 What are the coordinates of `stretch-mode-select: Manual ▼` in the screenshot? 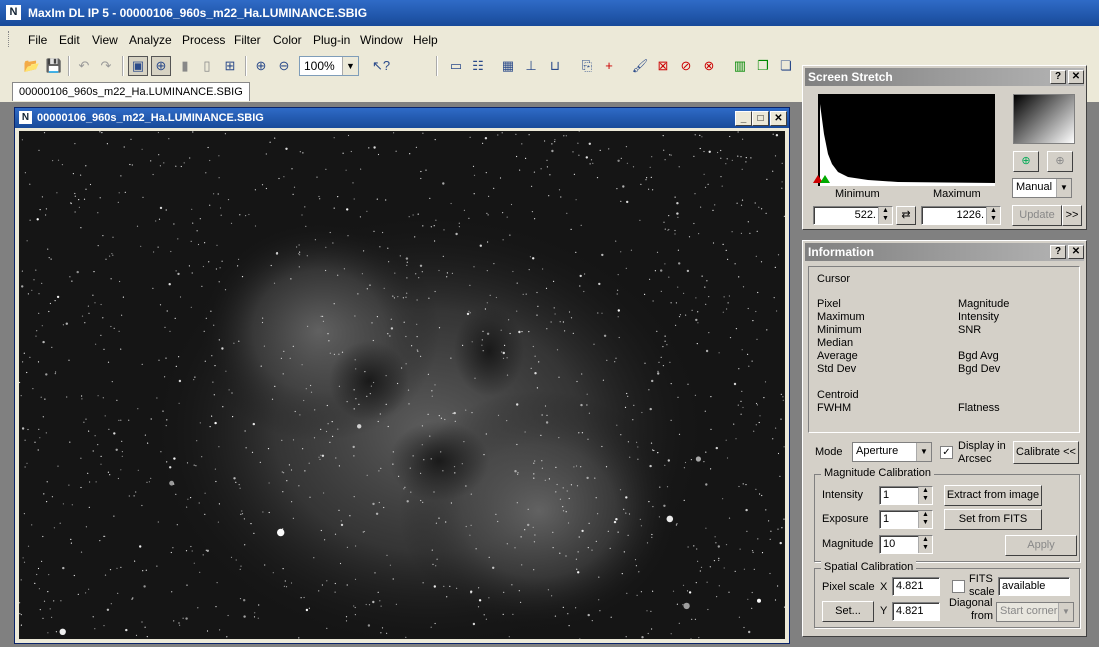 It's located at (1042, 188).